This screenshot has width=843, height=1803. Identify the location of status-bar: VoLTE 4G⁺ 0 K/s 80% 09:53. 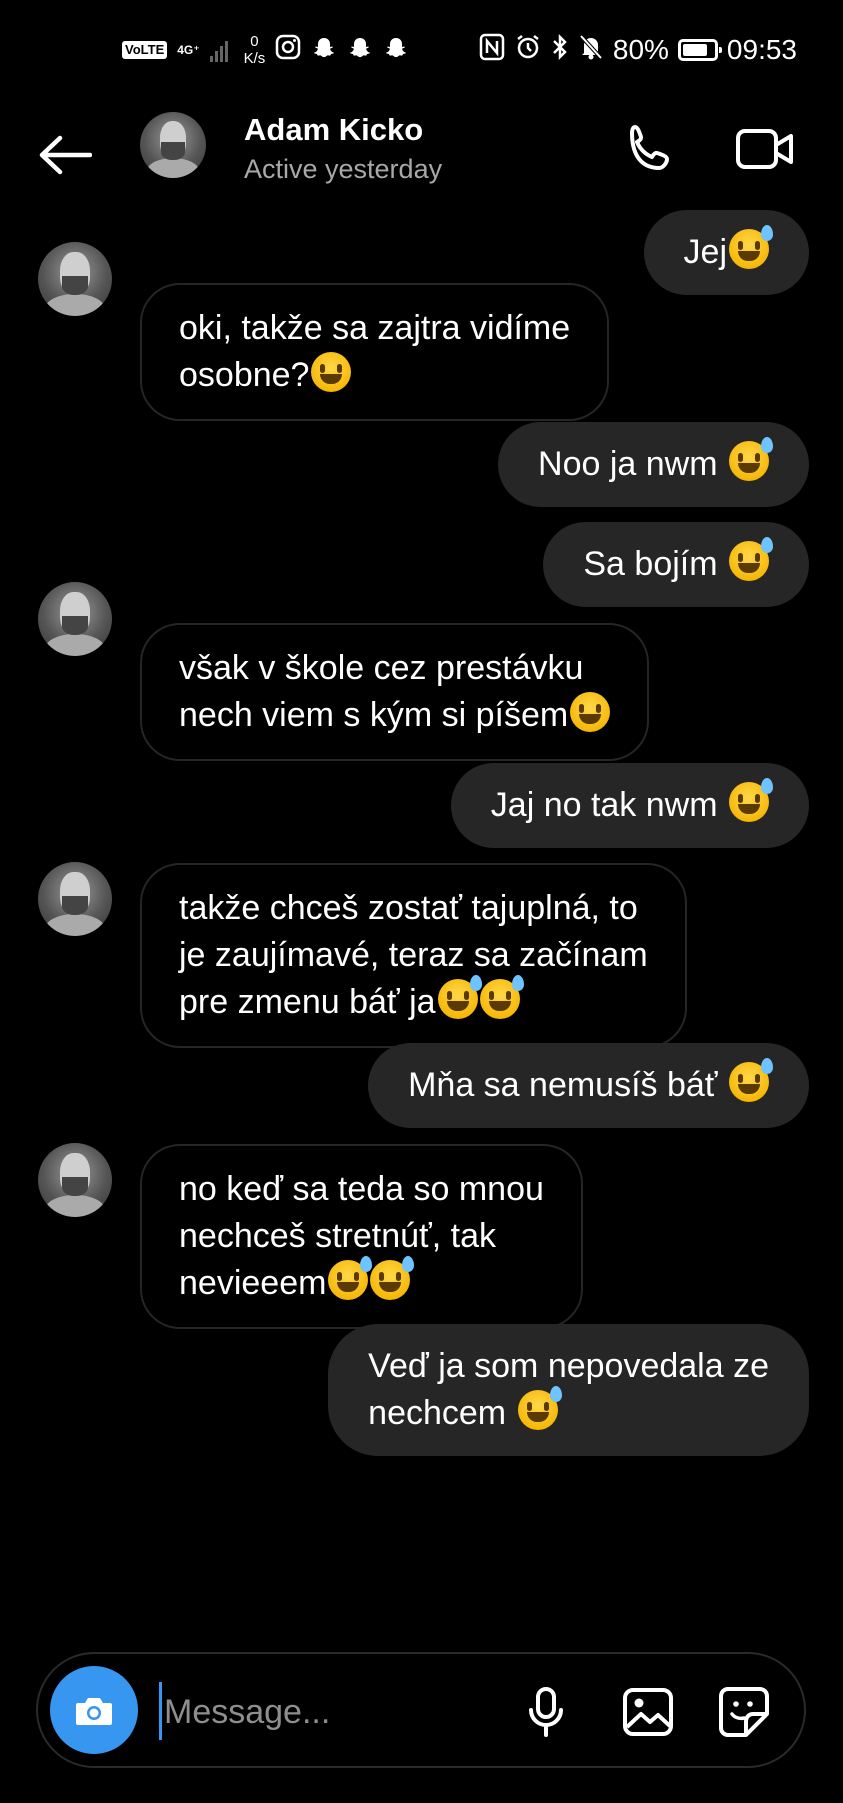
(421, 50).